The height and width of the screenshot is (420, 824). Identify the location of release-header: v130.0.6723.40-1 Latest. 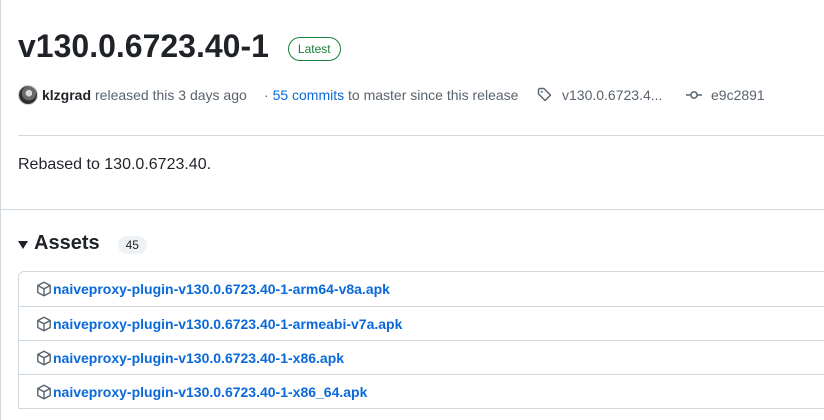
(179, 46).